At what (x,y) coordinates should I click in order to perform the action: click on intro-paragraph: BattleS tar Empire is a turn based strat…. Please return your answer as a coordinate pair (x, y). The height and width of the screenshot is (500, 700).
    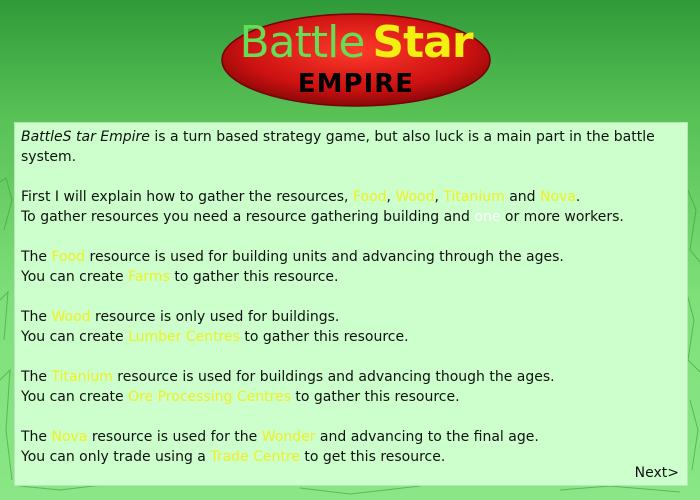
    Looking at the image, I should click on (351, 147).